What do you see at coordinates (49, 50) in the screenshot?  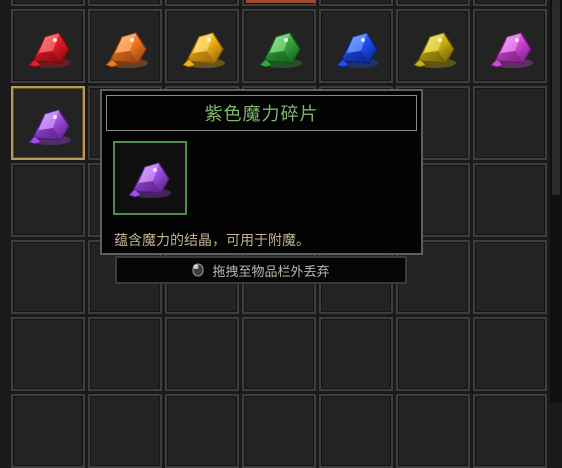 I see `red-crystal-shard-icon` at bounding box center [49, 50].